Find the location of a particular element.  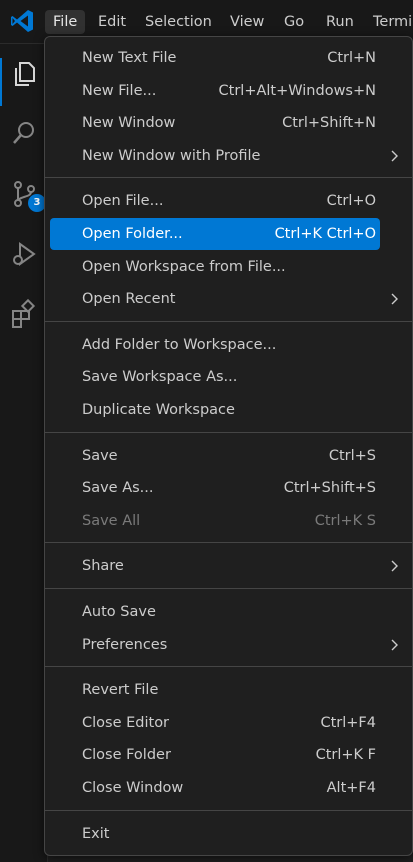

menubar-item-selection: Selection is located at coordinates (178, 22).